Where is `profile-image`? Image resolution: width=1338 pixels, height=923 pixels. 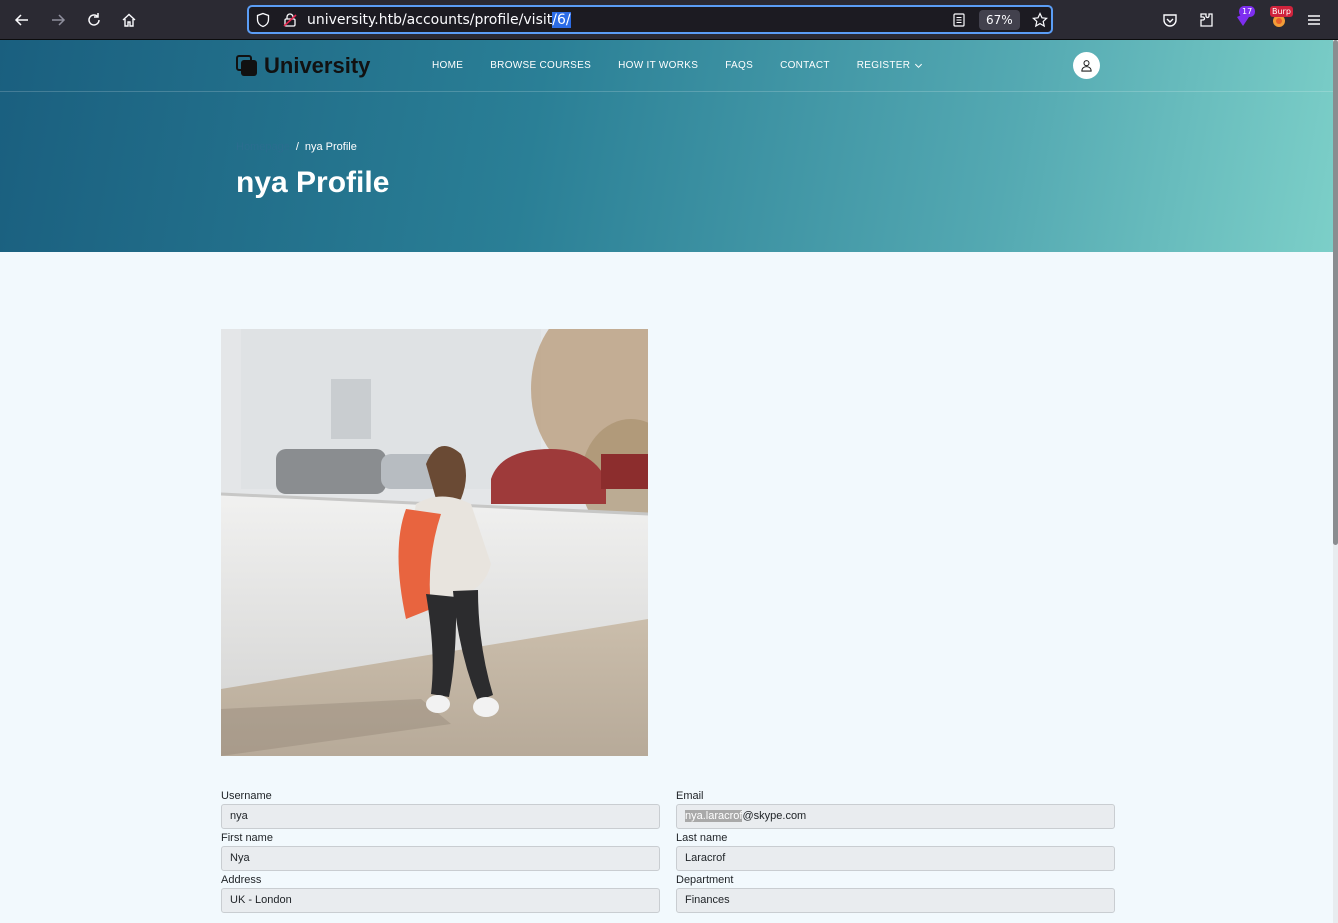 profile-image is located at coordinates (434, 542).